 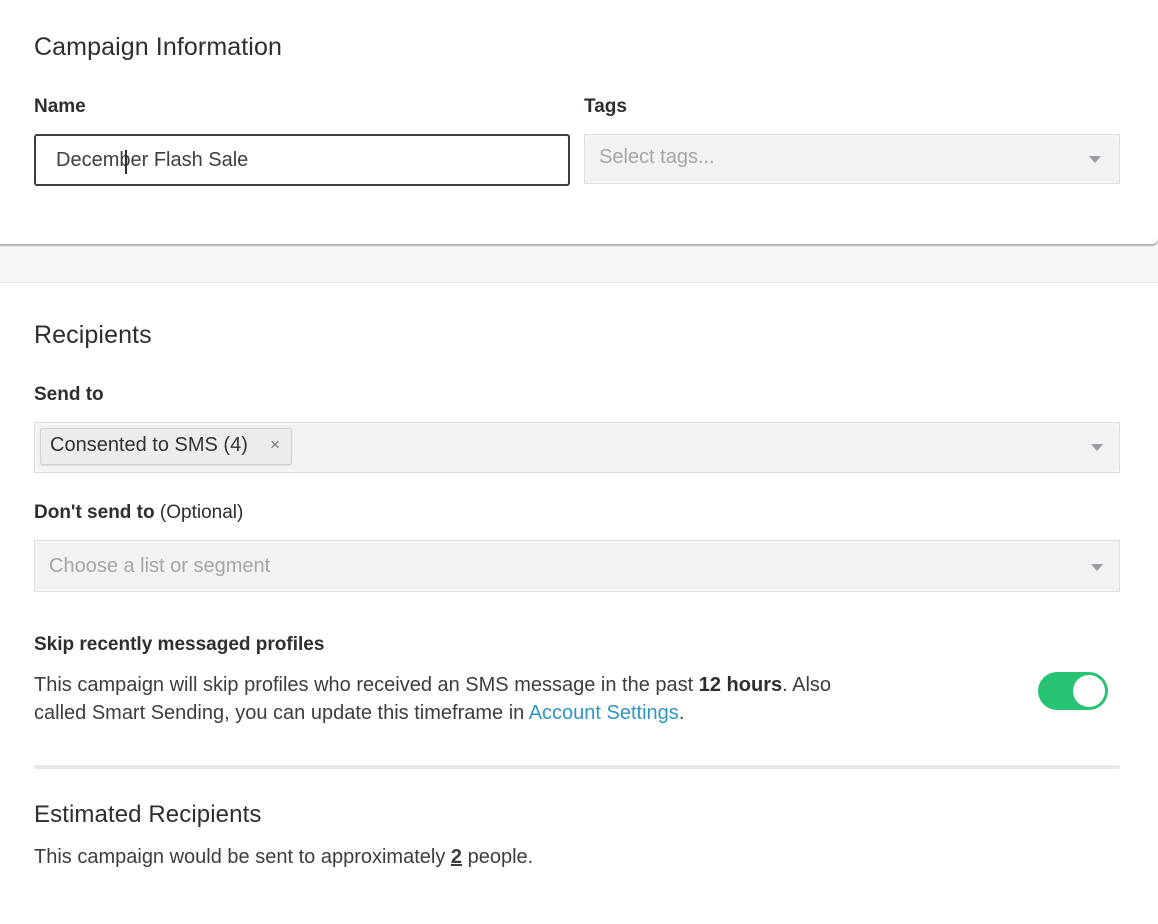 I want to click on send-to-label: Send to, so click(x=69, y=394).